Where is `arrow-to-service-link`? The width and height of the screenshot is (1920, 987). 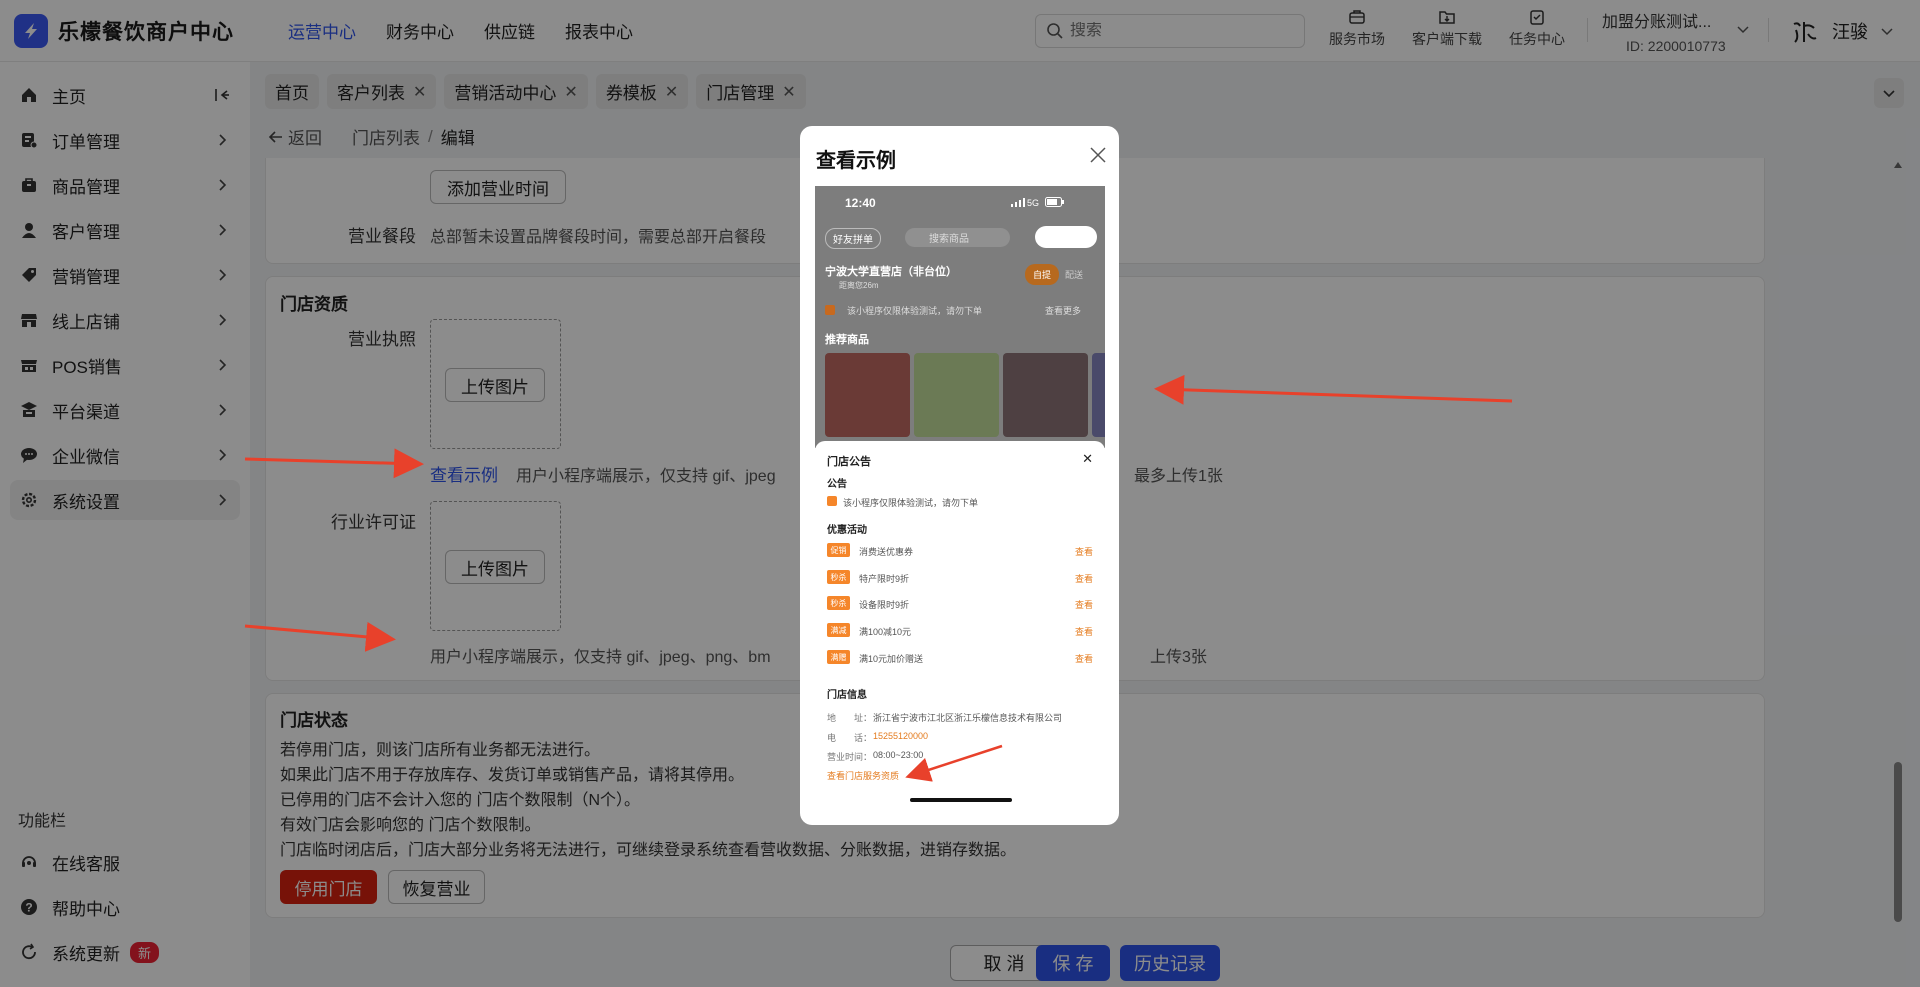
arrow-to-service-link is located at coordinates (954, 763).